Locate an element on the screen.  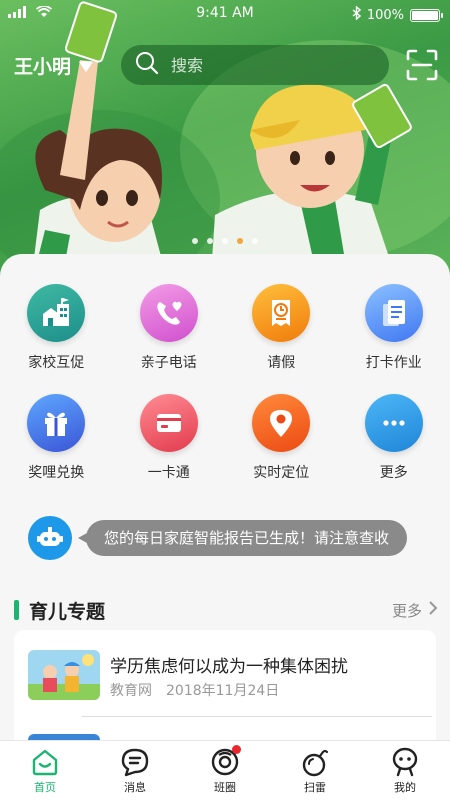
feature-homework-checkin: 打卡作业 is located at coordinates (394, 328).